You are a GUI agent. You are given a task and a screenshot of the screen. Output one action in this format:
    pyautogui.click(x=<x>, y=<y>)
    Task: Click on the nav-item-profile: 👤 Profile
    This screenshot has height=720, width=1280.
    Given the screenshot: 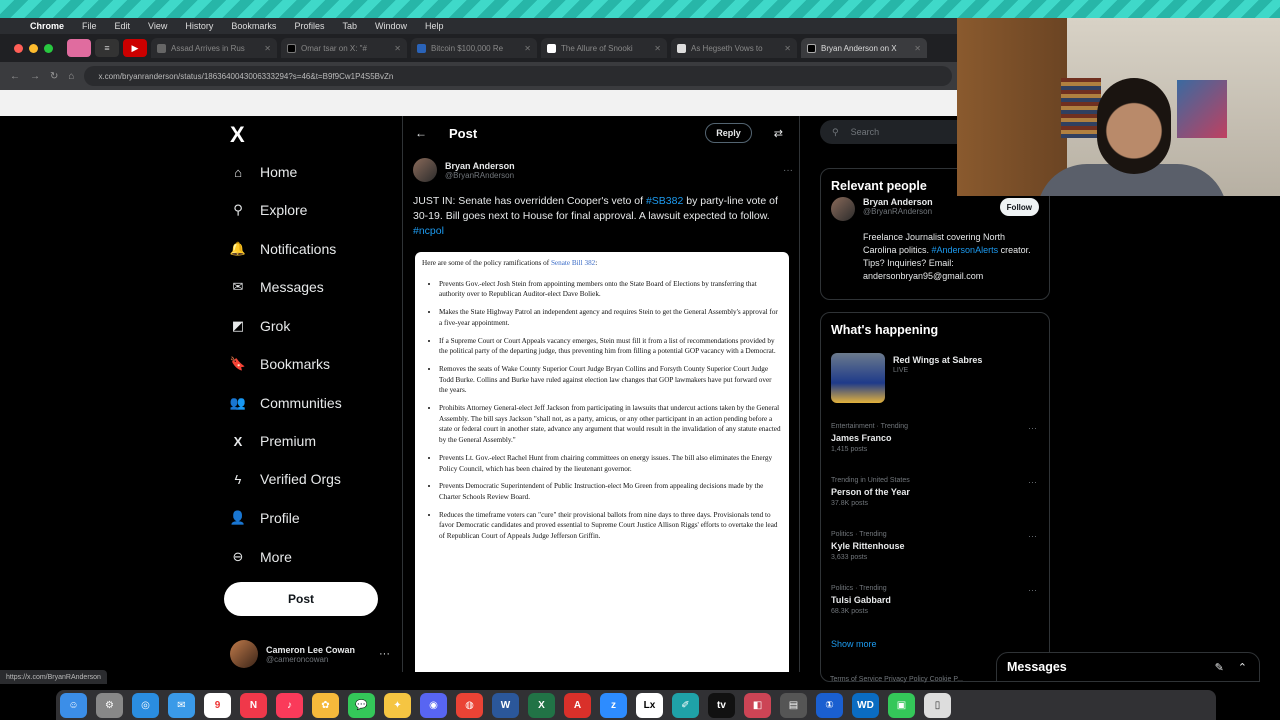 What is the action you would take?
    pyautogui.click(x=265, y=518)
    